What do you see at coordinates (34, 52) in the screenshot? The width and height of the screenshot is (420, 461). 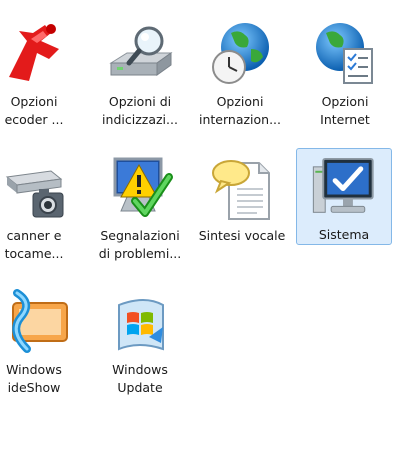 I see `decoder-options-icon` at bounding box center [34, 52].